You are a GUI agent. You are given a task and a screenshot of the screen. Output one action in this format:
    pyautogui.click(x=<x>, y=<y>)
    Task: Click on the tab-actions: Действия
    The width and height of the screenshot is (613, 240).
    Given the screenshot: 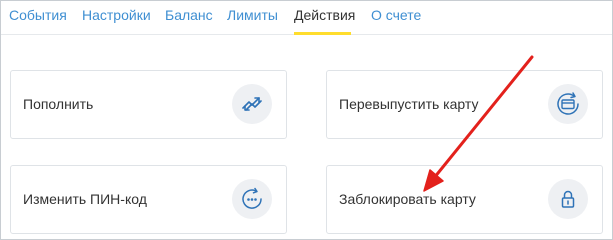 What is the action you would take?
    pyautogui.click(x=324, y=15)
    